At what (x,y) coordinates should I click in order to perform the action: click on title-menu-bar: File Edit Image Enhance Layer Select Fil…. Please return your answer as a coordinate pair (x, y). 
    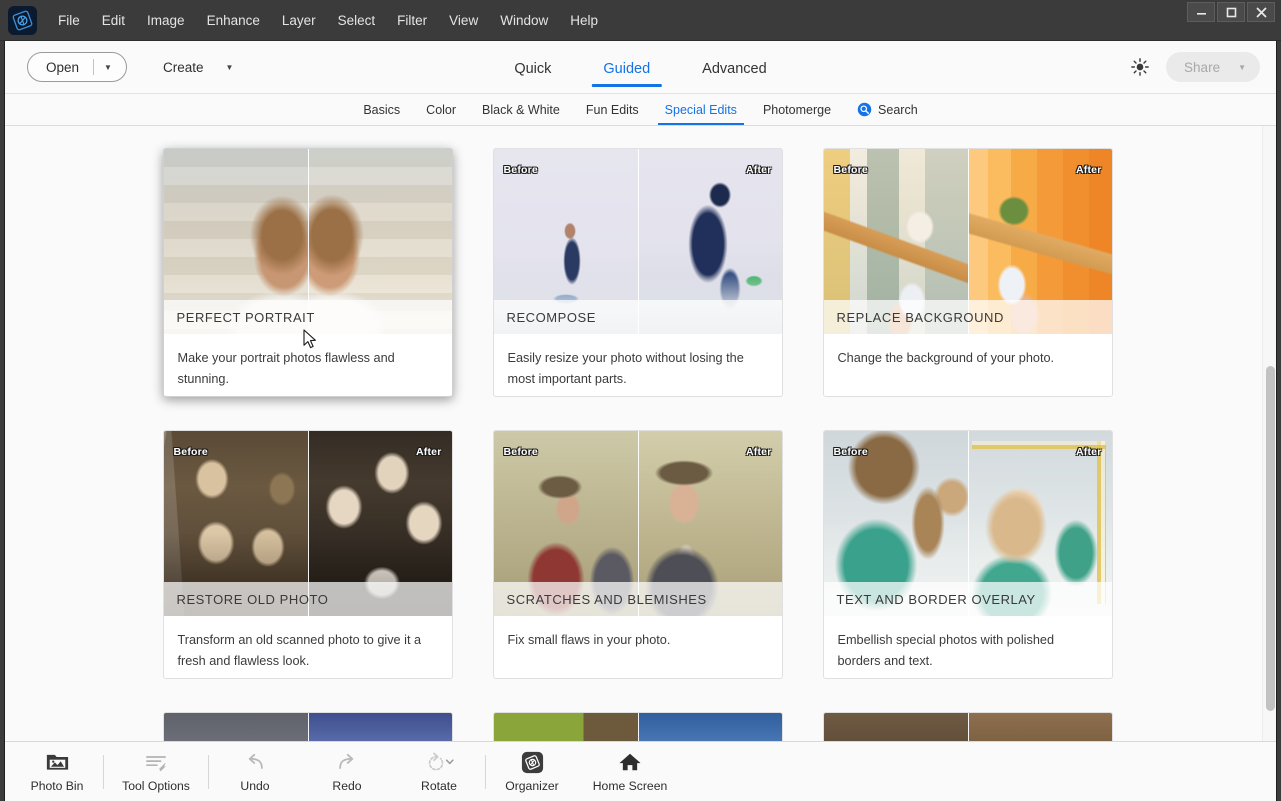
    Looking at the image, I should click on (640, 20).